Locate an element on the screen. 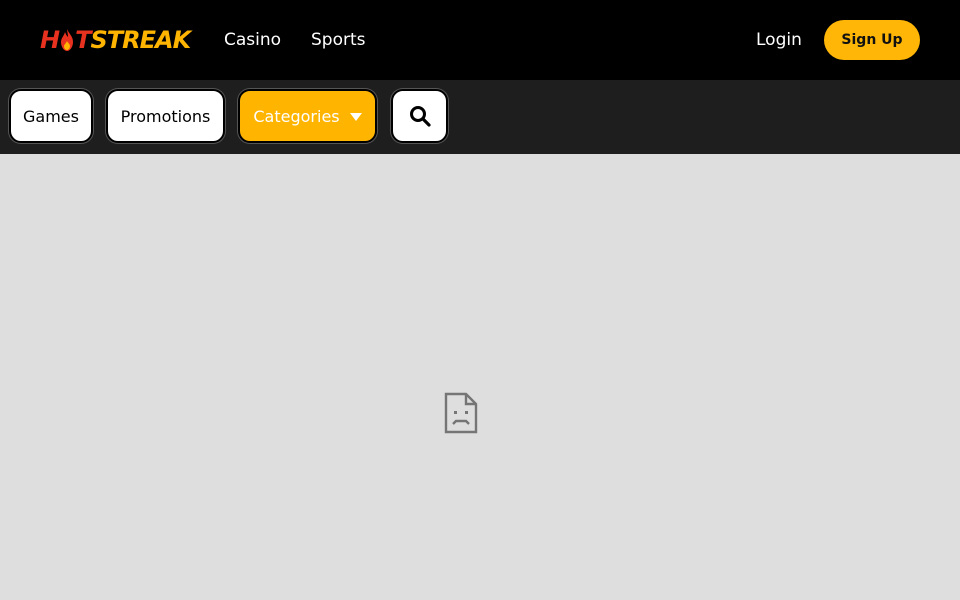 The height and width of the screenshot is (600, 960). search-button is located at coordinates (419, 116).